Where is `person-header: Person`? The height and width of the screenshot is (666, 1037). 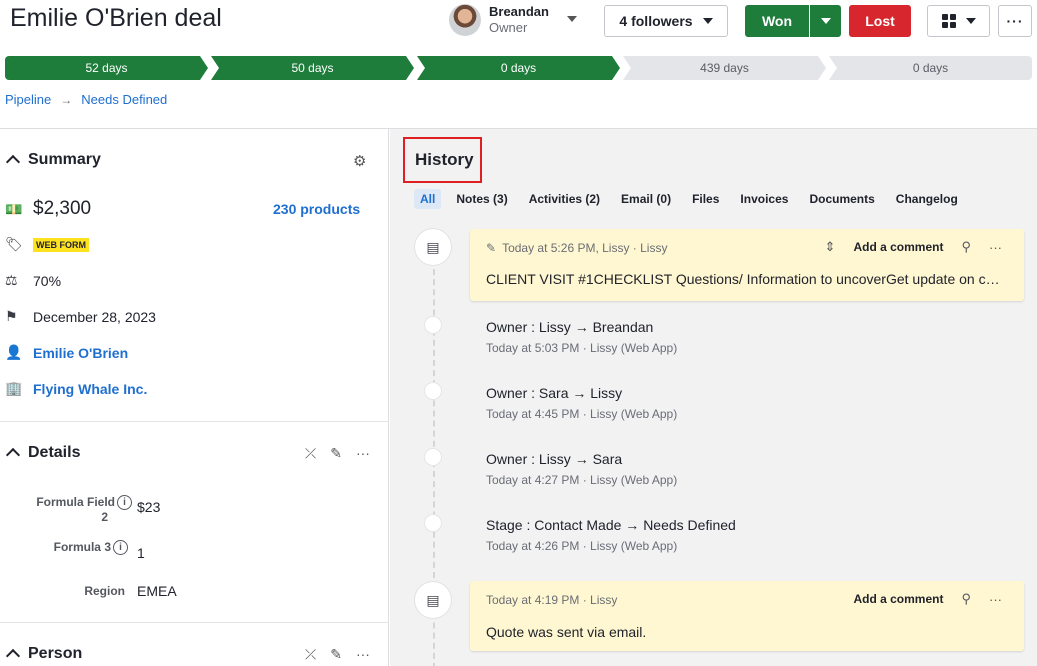
person-header: Person is located at coordinates (44, 654).